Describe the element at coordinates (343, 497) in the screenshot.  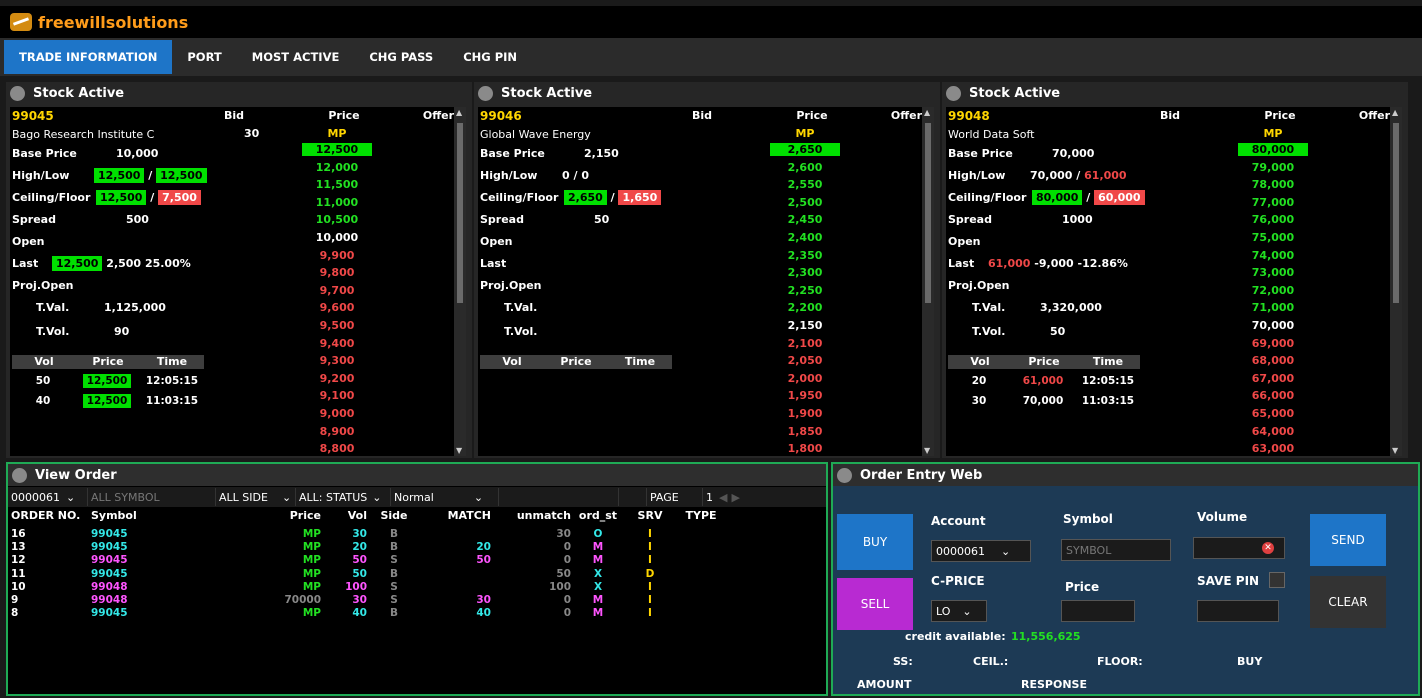
I see `status-select: ALL: STATUS ⌄` at that location.